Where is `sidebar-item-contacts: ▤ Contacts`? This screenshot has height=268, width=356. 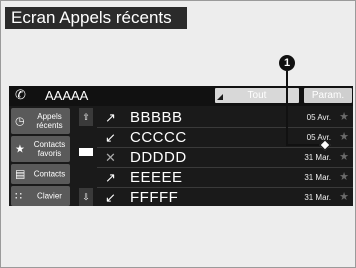 sidebar-item-contacts: ▤ Contacts is located at coordinates (40, 174).